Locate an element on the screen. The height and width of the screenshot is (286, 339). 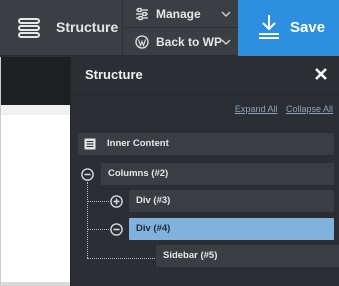
tree-node-label: Div (#4) is located at coordinates (153, 228).